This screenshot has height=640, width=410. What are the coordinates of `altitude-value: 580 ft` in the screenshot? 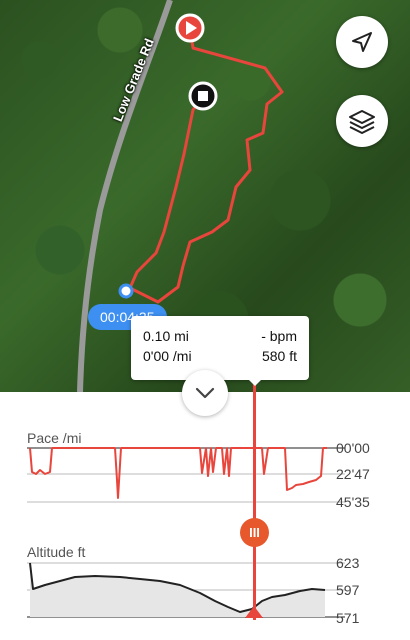 It's located at (279, 356).